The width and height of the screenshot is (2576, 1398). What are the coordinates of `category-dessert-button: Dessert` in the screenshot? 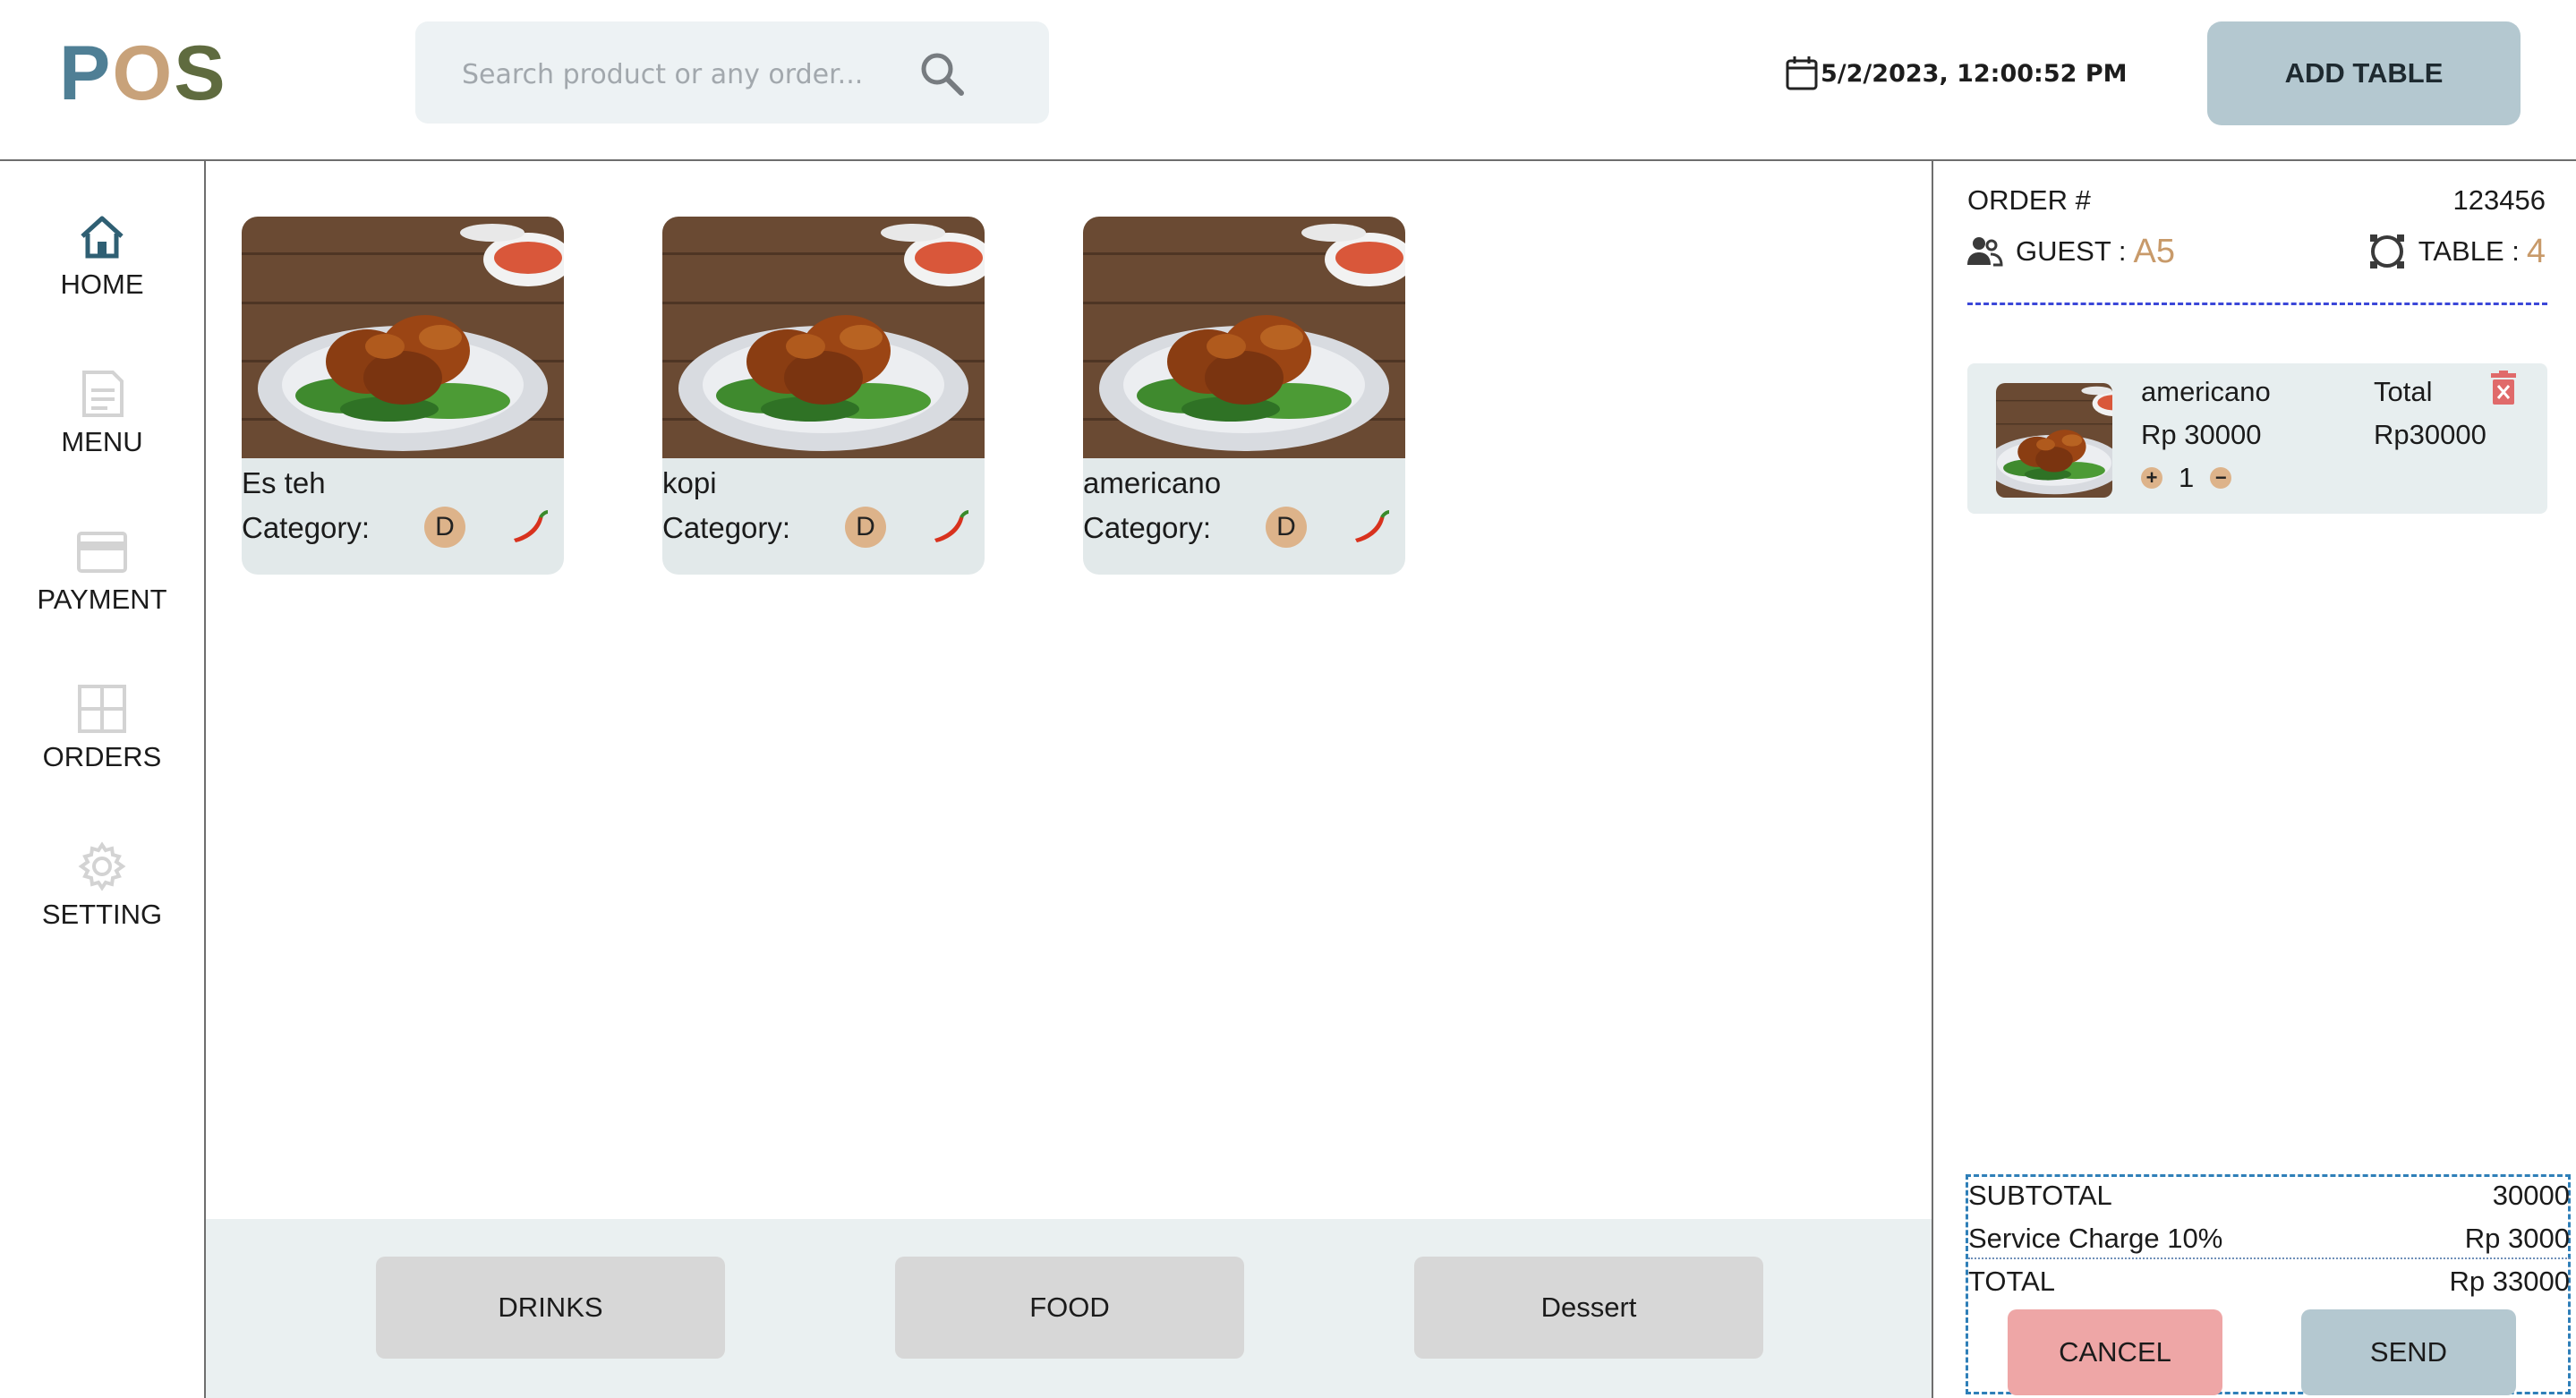 It's located at (1588, 1308).